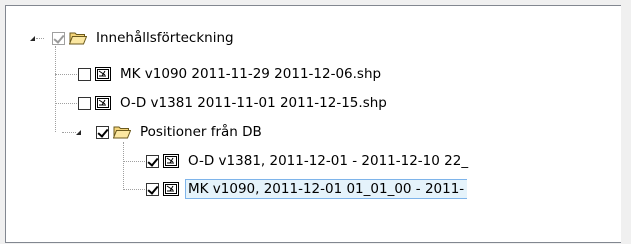 The height and width of the screenshot is (244, 631). I want to click on tree-node-group: Positioner från DB, so click(170, 132).